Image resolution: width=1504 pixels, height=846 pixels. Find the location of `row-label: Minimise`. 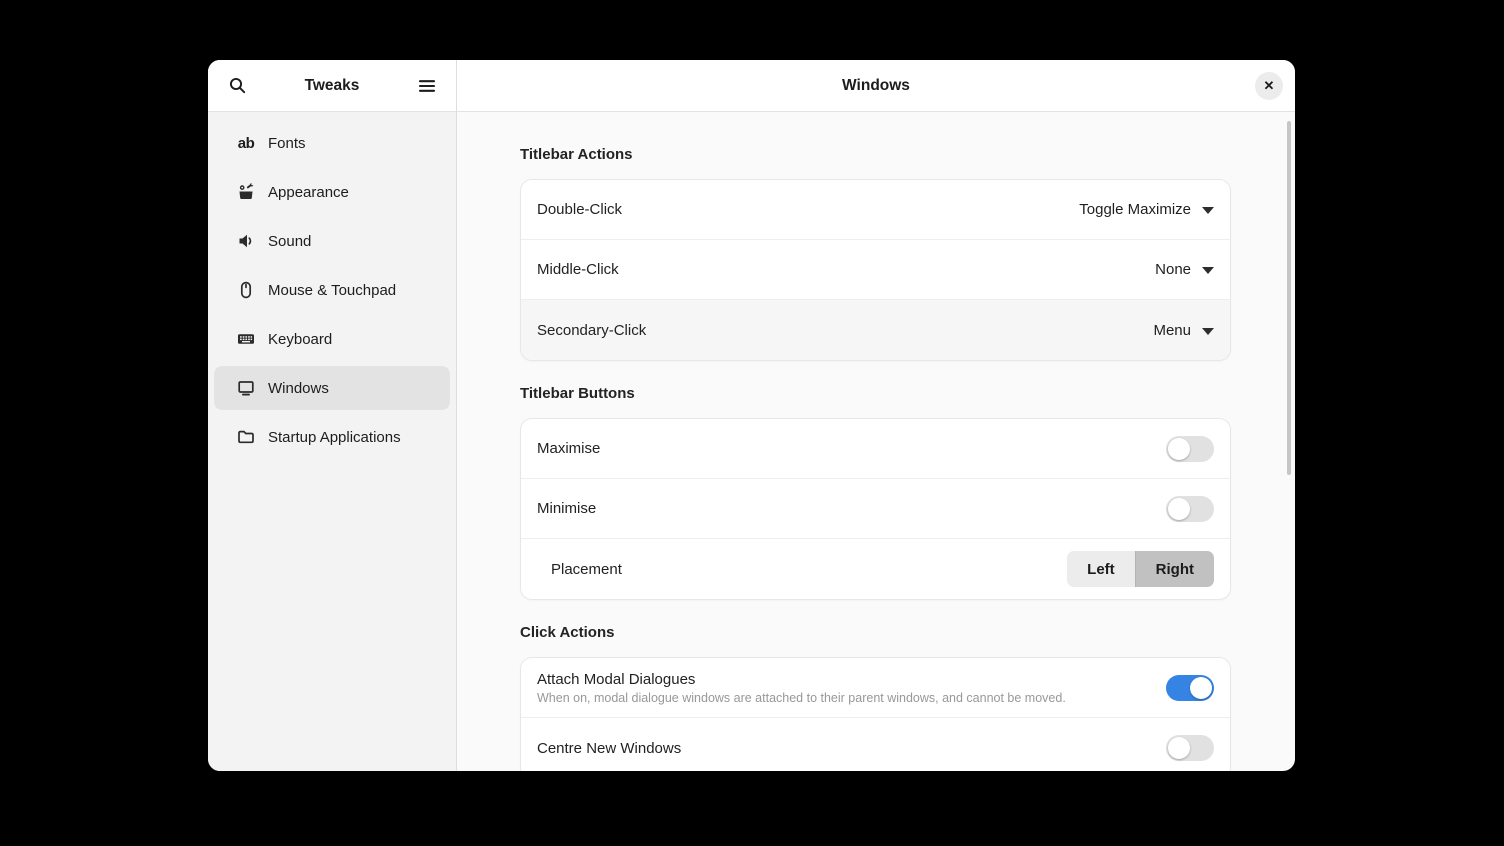

row-label: Minimise is located at coordinates (567, 508).